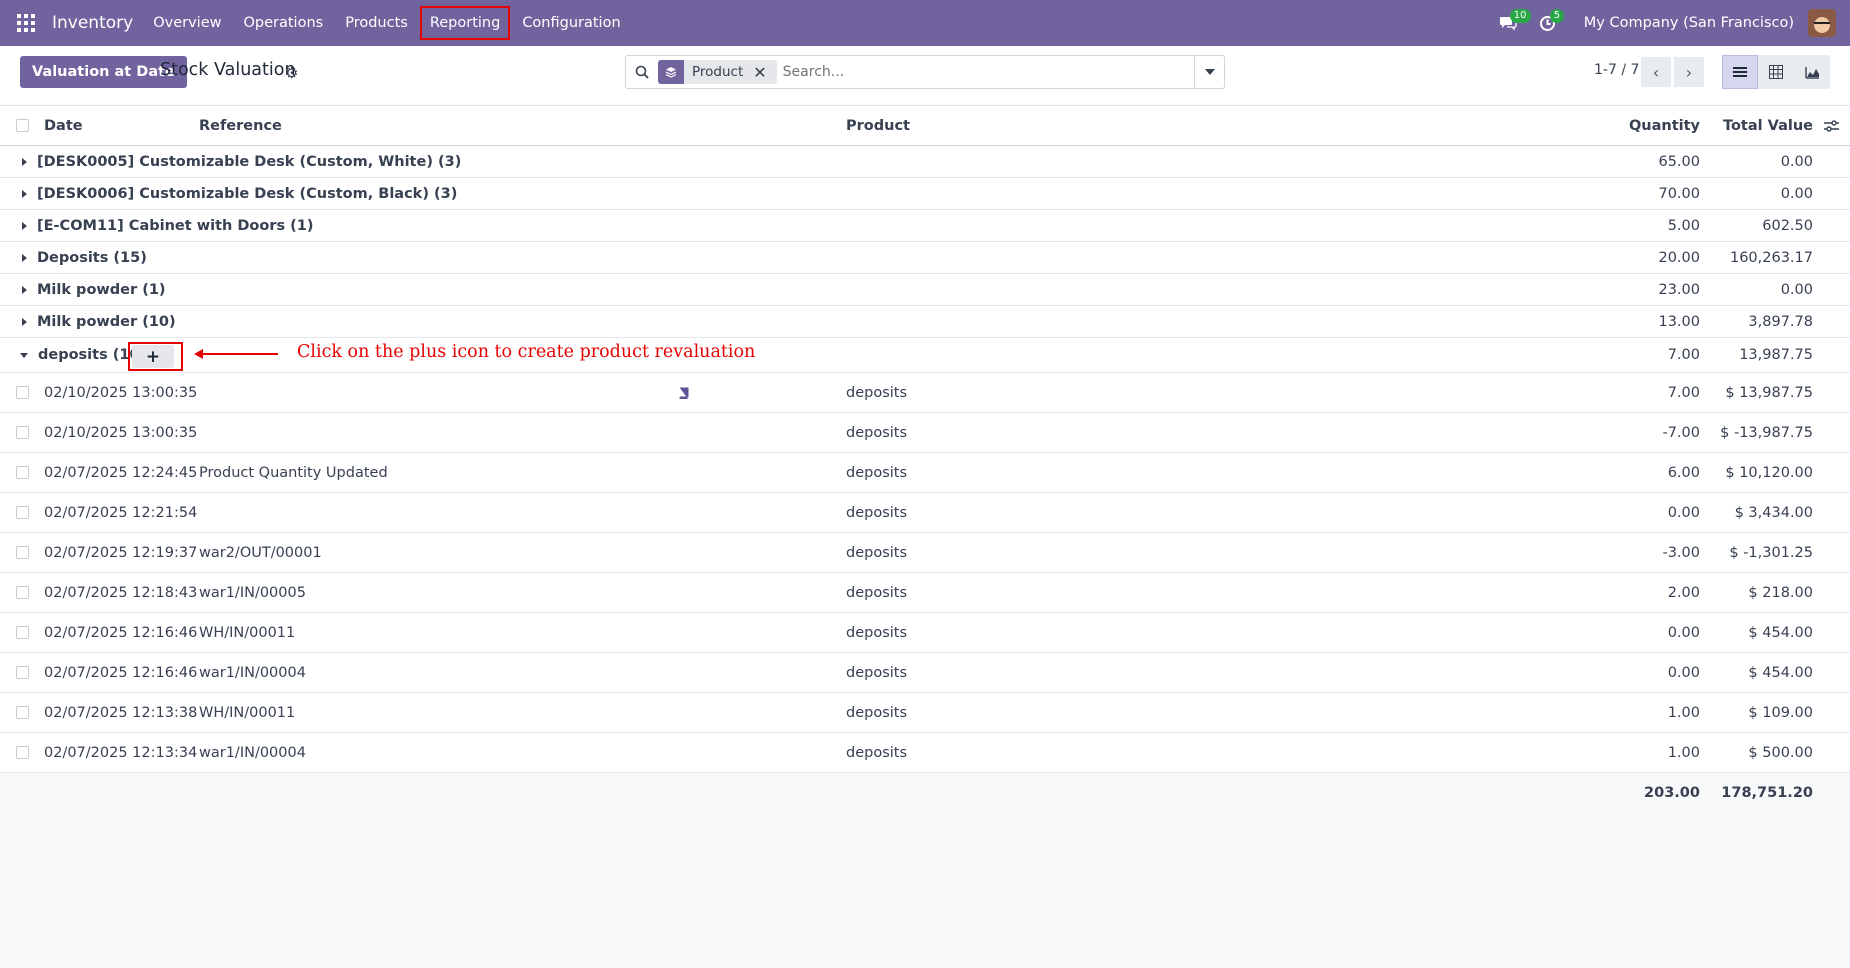 This screenshot has height=968, width=1850. Describe the element at coordinates (121, 672) in the screenshot. I see `row-date: 02/07/2025 12:16:46` at that location.